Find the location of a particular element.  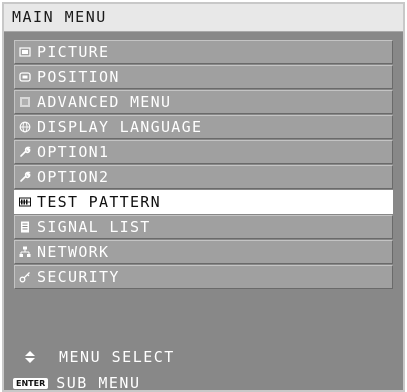

menu-item-signal-list: SIGNAL LIST is located at coordinates (203, 227).